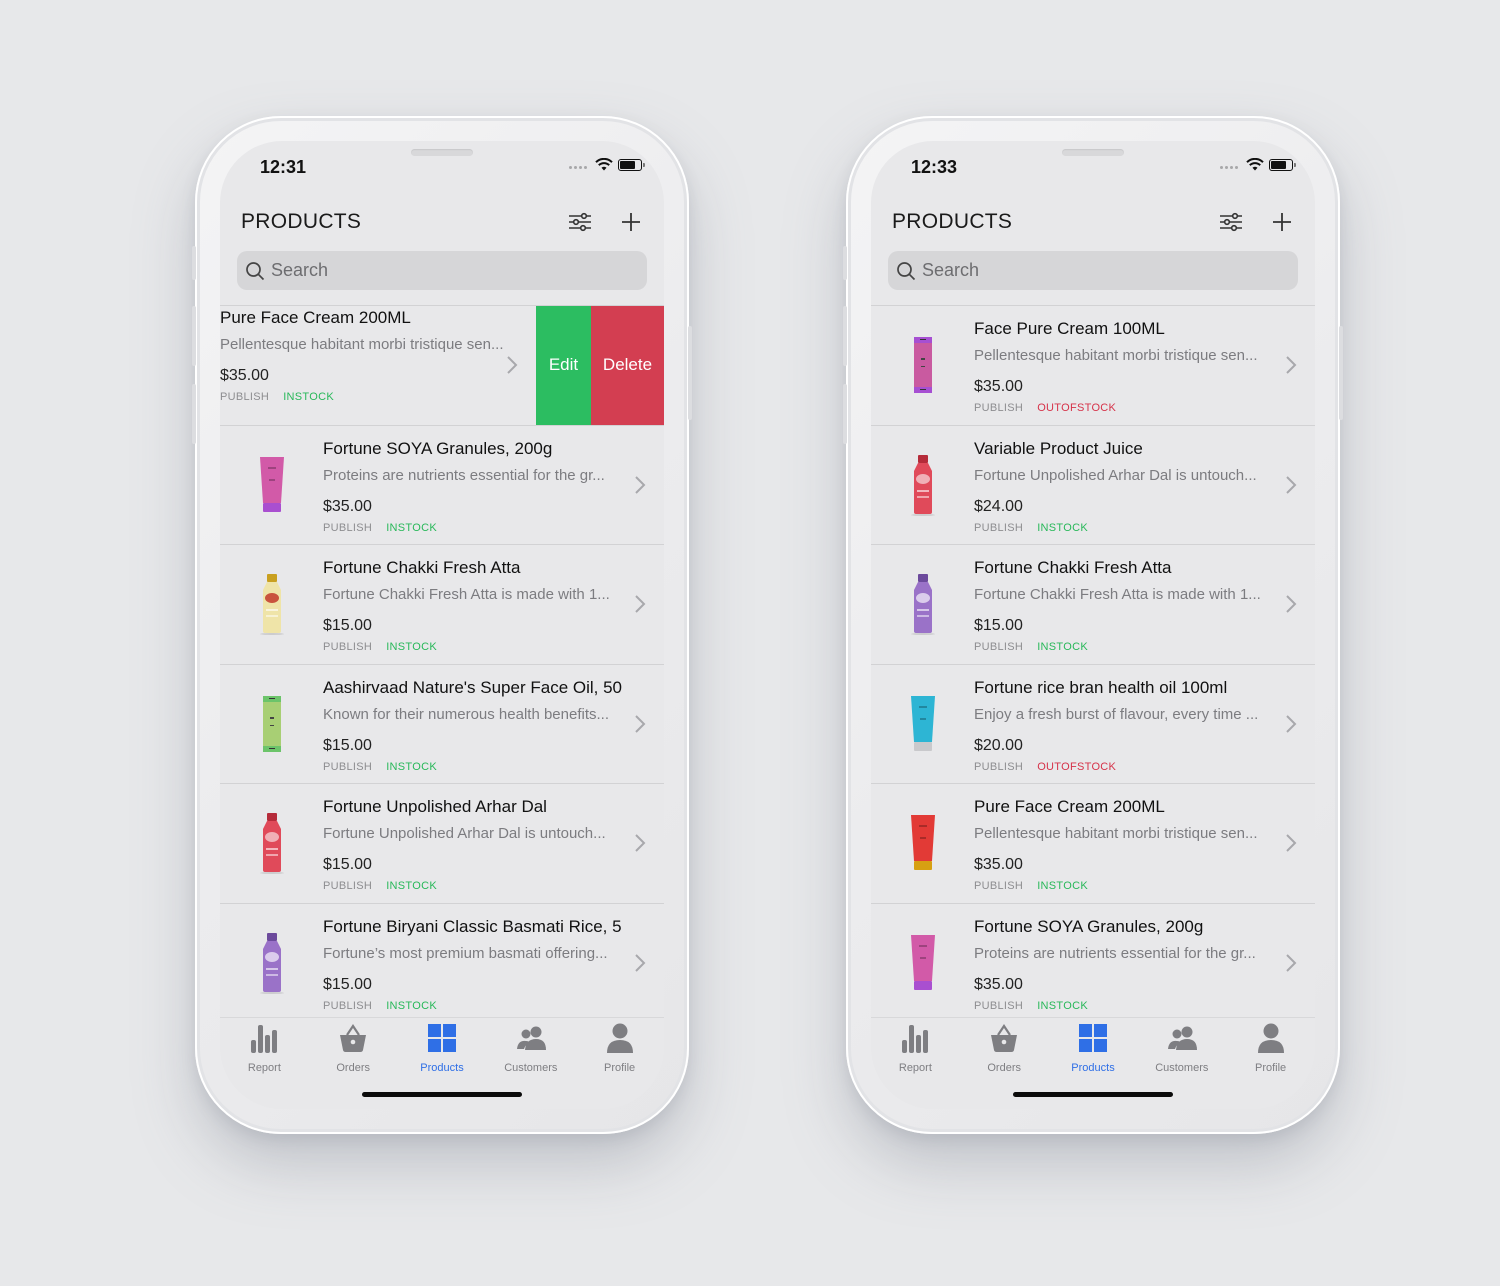  What do you see at coordinates (353, 1040) in the screenshot?
I see `basket-icon` at bounding box center [353, 1040].